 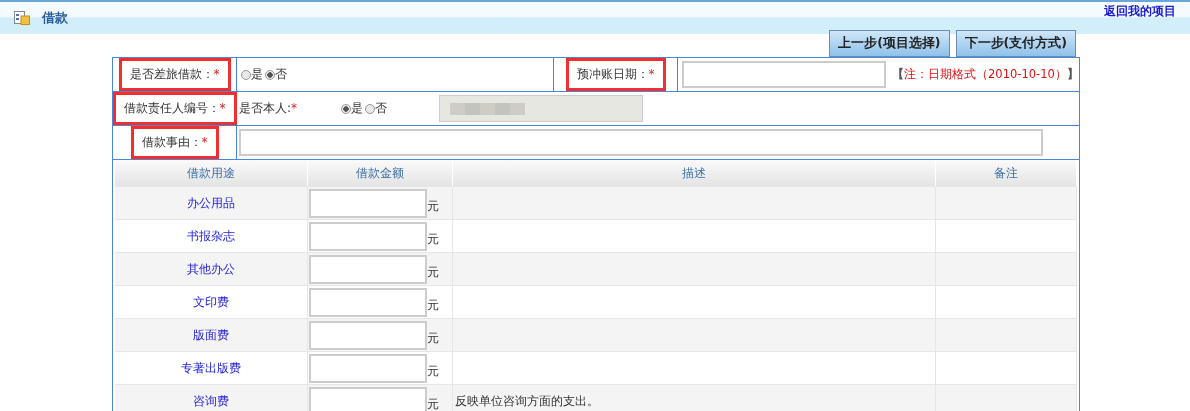 What do you see at coordinates (211, 236) in the screenshot?
I see `purpose-link: 书报杂志` at bounding box center [211, 236].